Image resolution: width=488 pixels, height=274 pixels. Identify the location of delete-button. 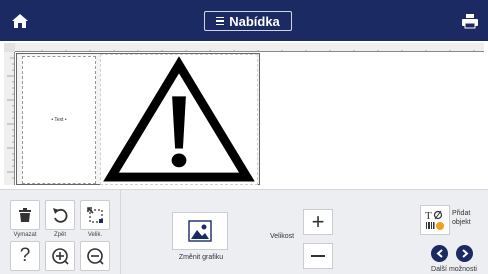
(25, 215).